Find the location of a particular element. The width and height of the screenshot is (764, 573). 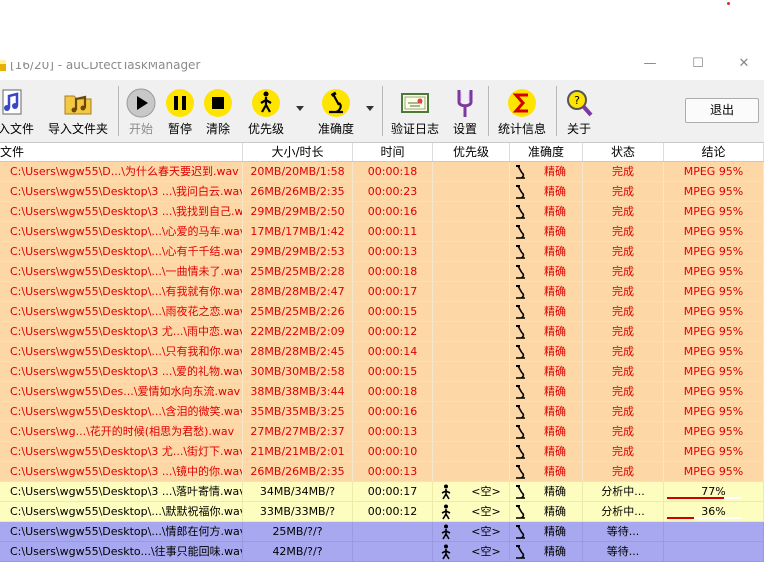

size-duration-cell: 29MB/29MB/2:50 is located at coordinates (298, 212).